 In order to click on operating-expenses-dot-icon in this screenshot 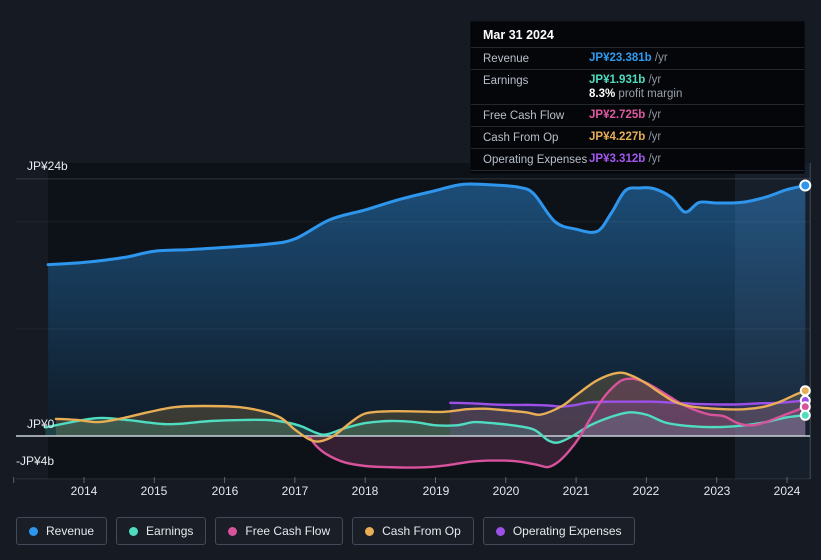, I will do `click(500, 531)`.